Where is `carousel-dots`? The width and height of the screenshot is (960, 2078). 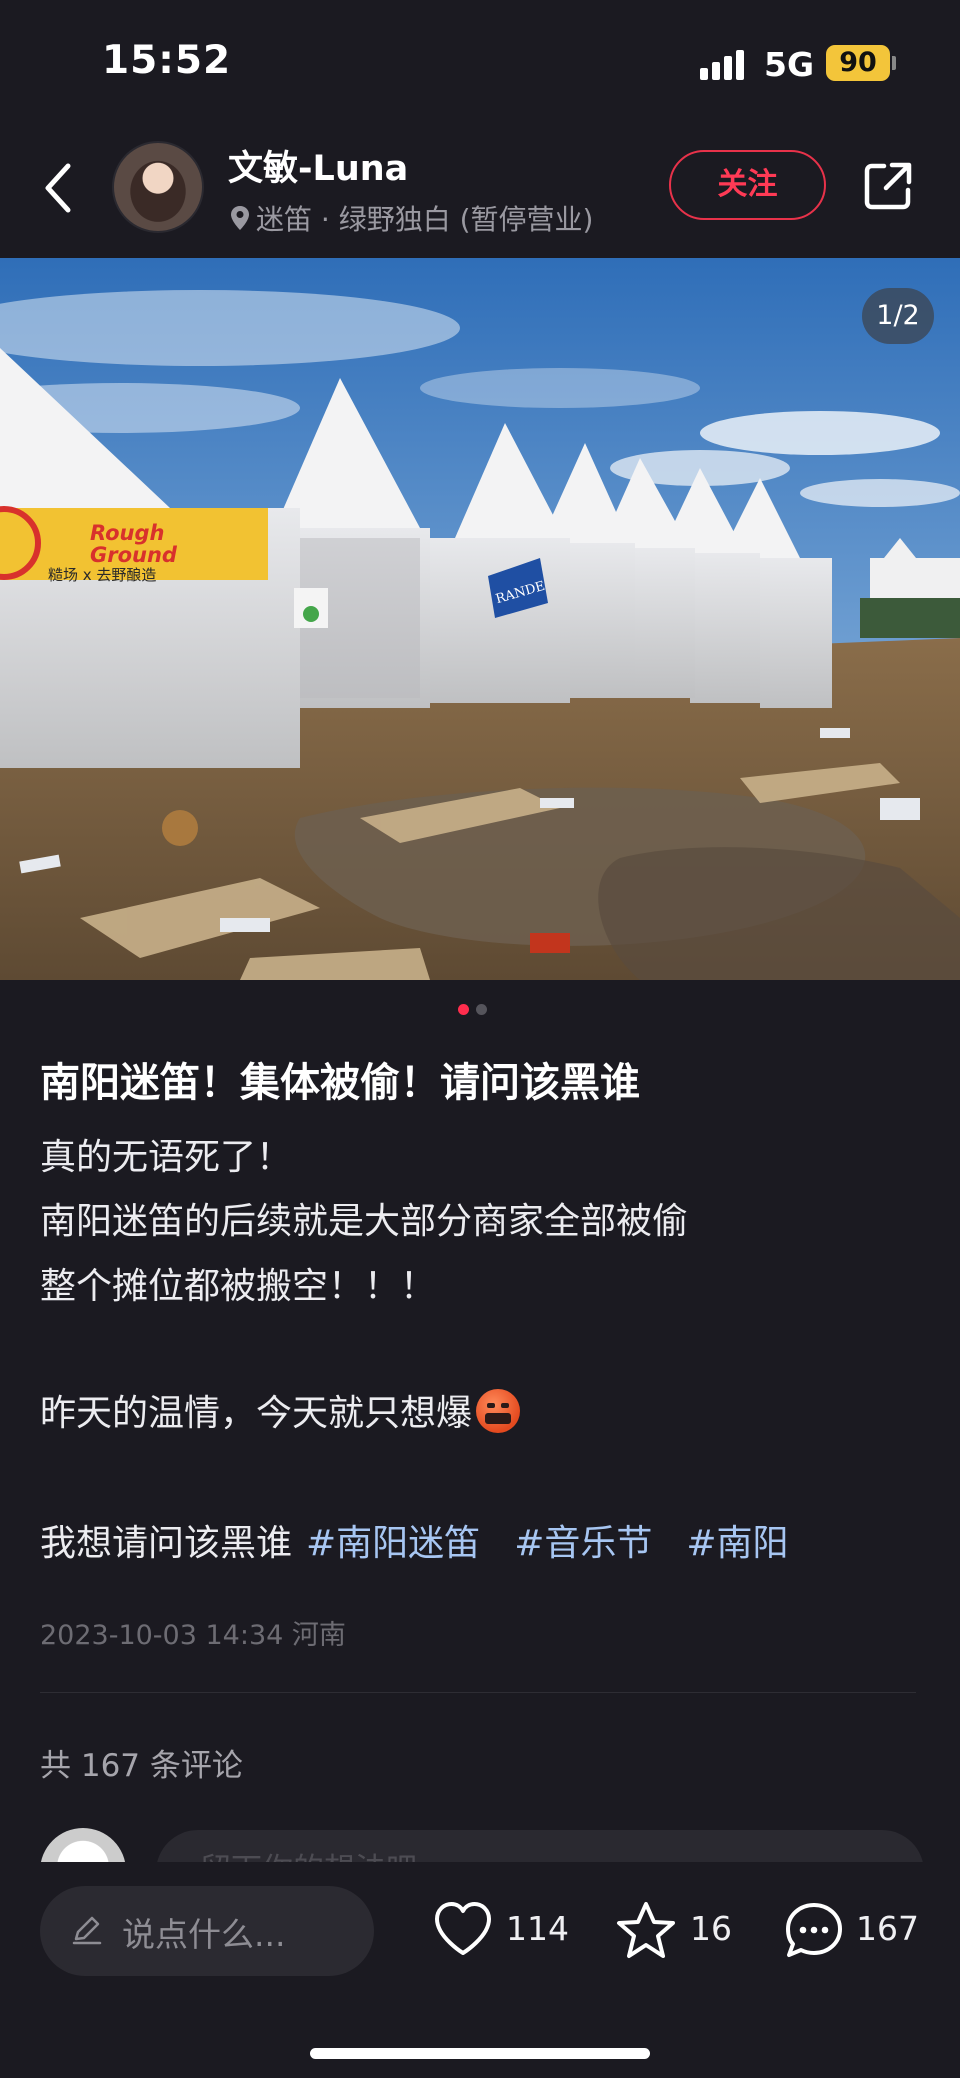 carousel-dots is located at coordinates (478, 1010).